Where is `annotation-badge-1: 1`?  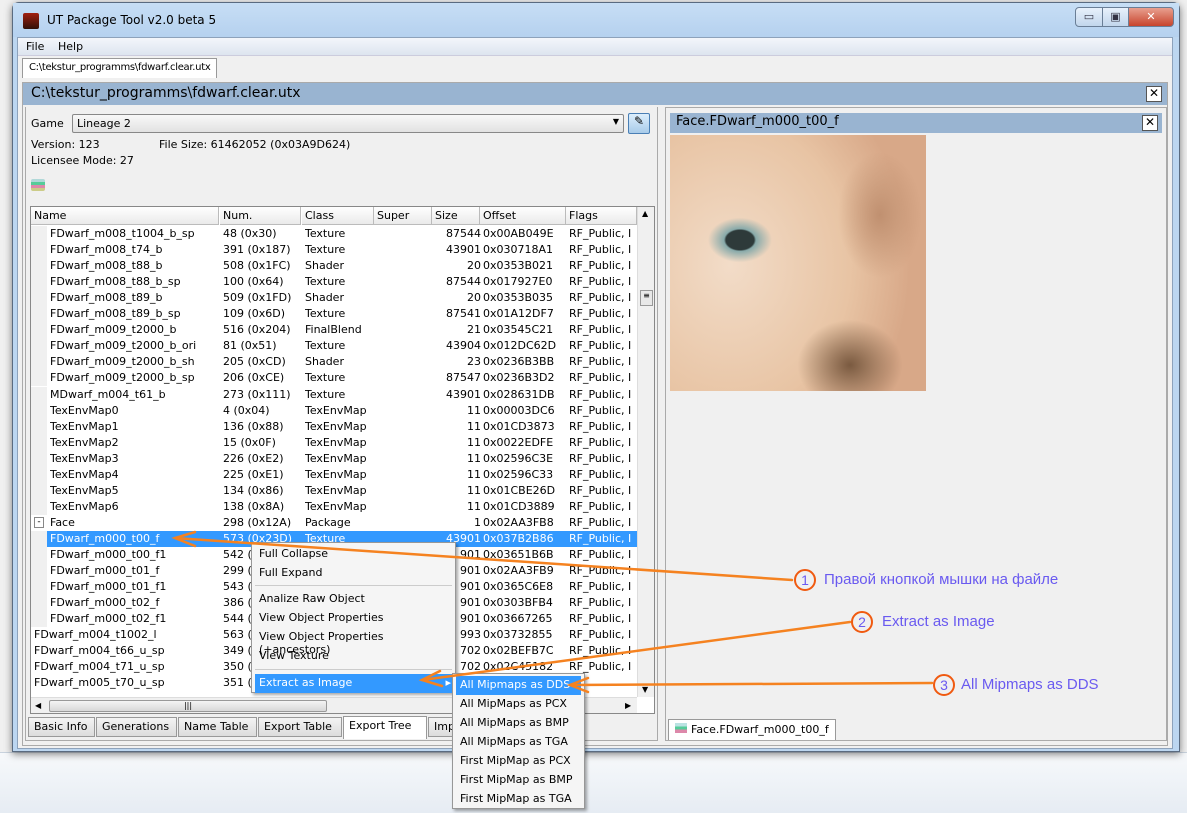 annotation-badge-1: 1 is located at coordinates (805, 580).